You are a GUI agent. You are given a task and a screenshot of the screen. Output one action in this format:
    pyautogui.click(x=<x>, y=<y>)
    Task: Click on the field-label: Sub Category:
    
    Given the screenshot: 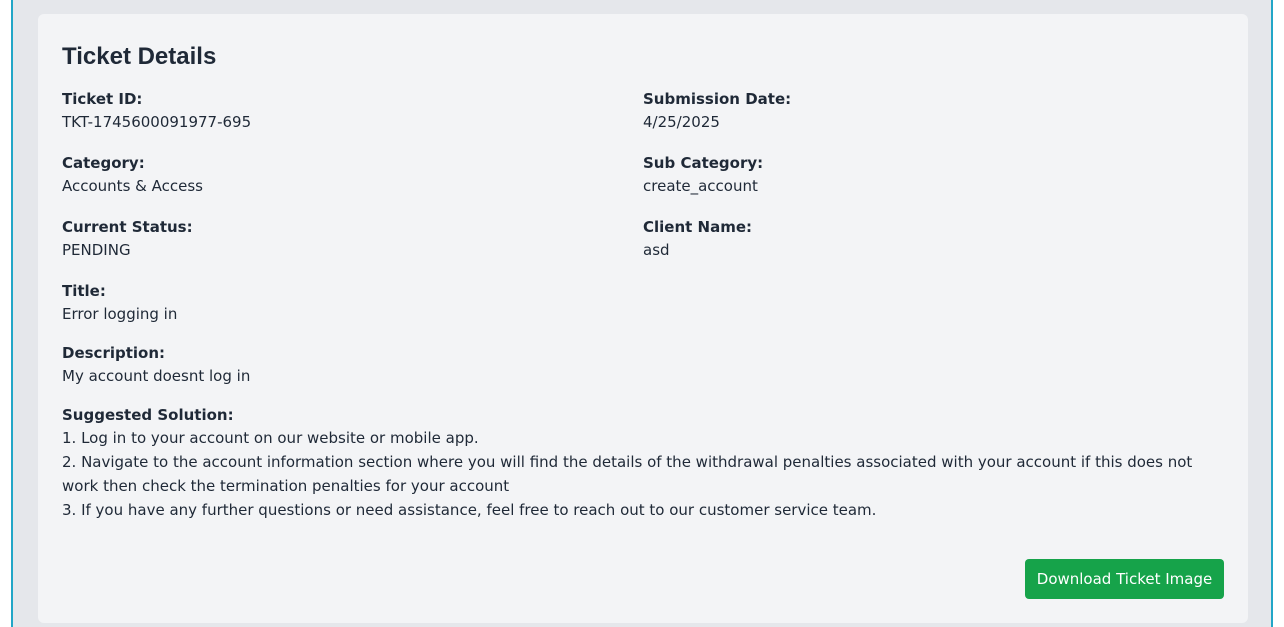 What is the action you would take?
    pyautogui.click(x=703, y=163)
    